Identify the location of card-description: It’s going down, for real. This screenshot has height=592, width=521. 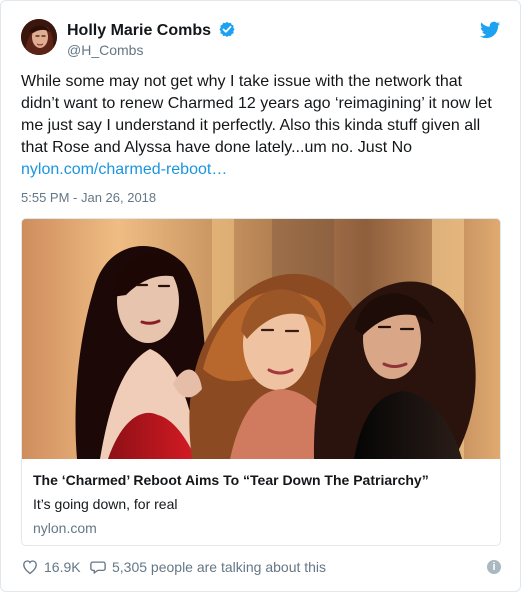
(105, 504).